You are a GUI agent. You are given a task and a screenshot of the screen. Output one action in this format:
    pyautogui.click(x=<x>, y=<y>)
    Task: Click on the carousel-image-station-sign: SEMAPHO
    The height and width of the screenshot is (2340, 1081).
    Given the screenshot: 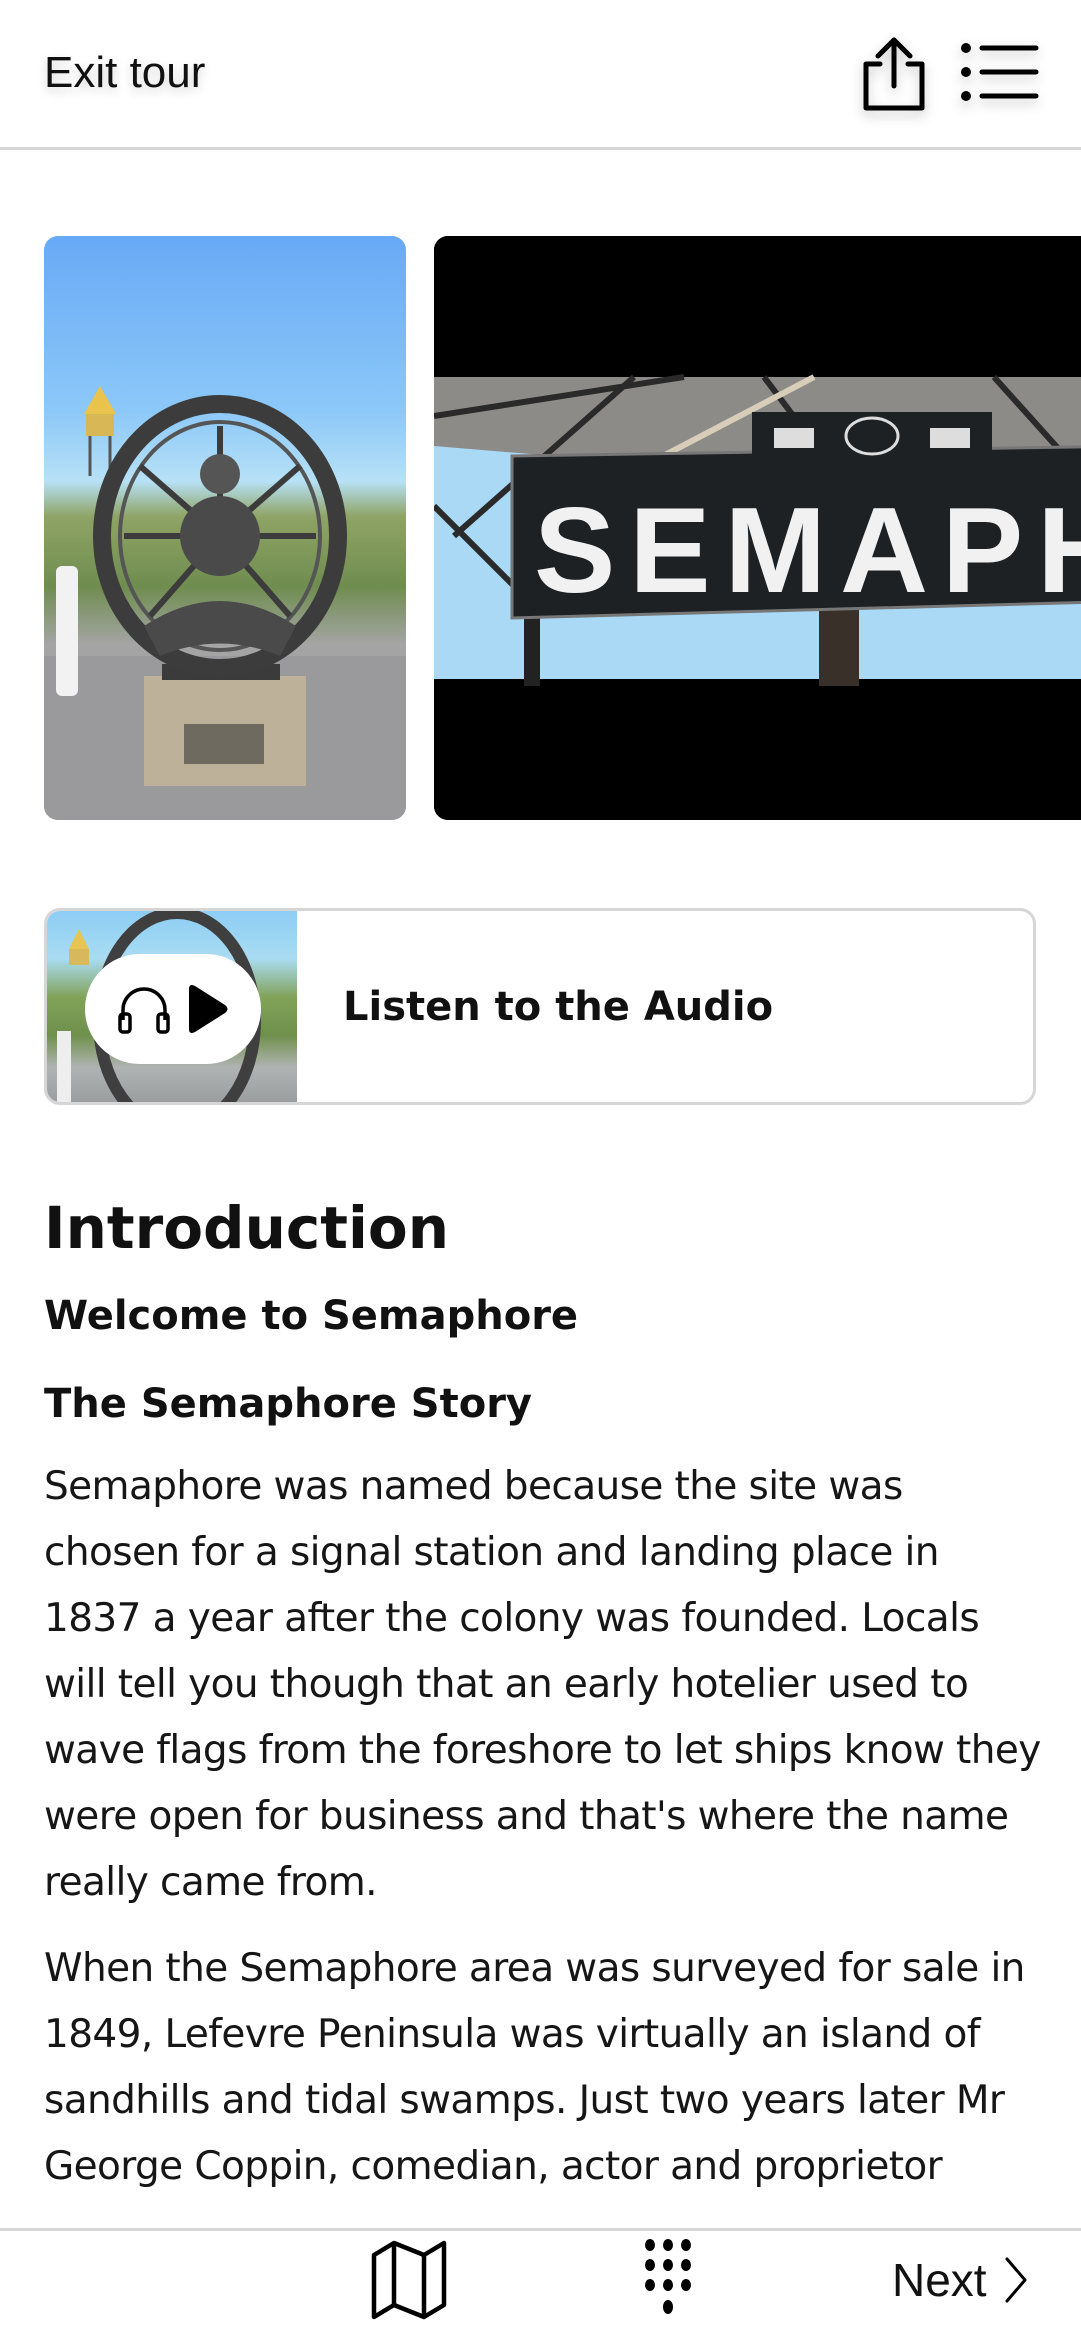 What is the action you would take?
    pyautogui.click(x=757, y=528)
    